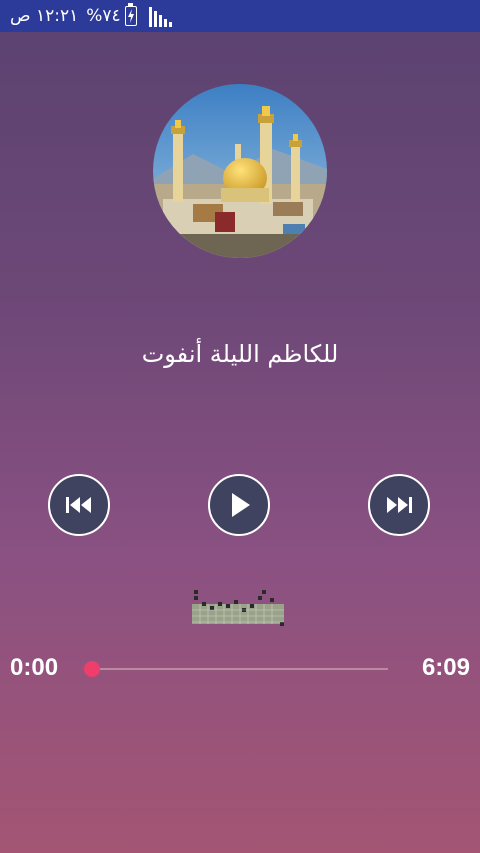  I want to click on skip-previous-icon, so click(78, 505).